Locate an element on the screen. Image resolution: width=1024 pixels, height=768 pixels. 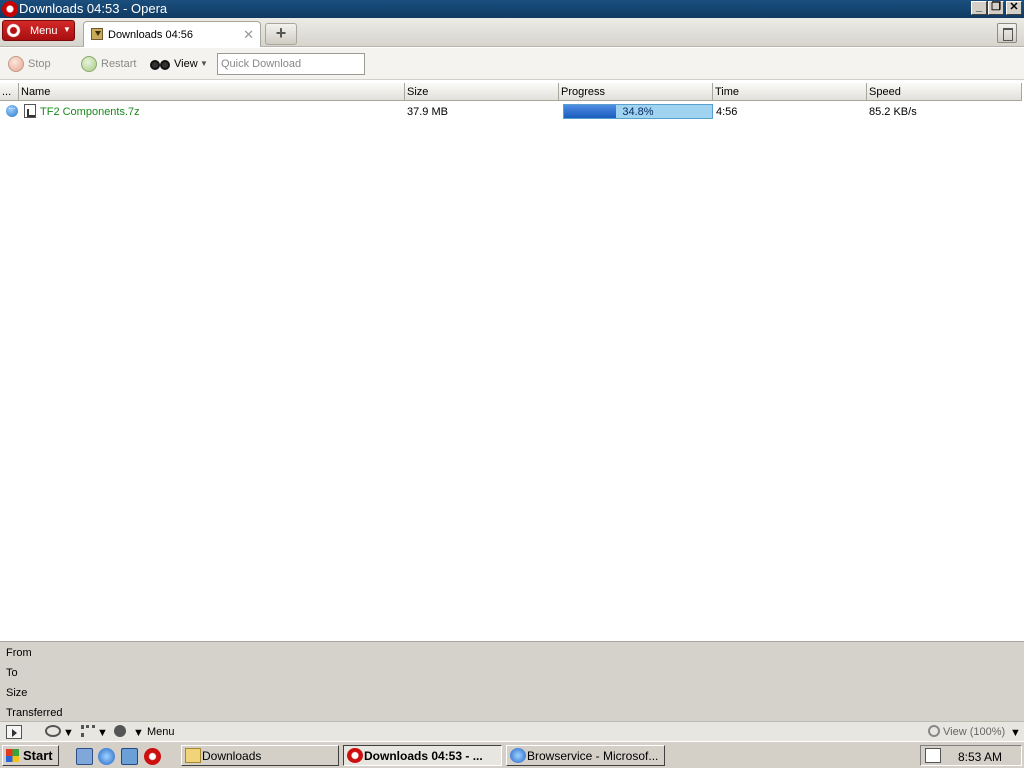
maximize-button: ❐ is located at coordinates (996, 8).